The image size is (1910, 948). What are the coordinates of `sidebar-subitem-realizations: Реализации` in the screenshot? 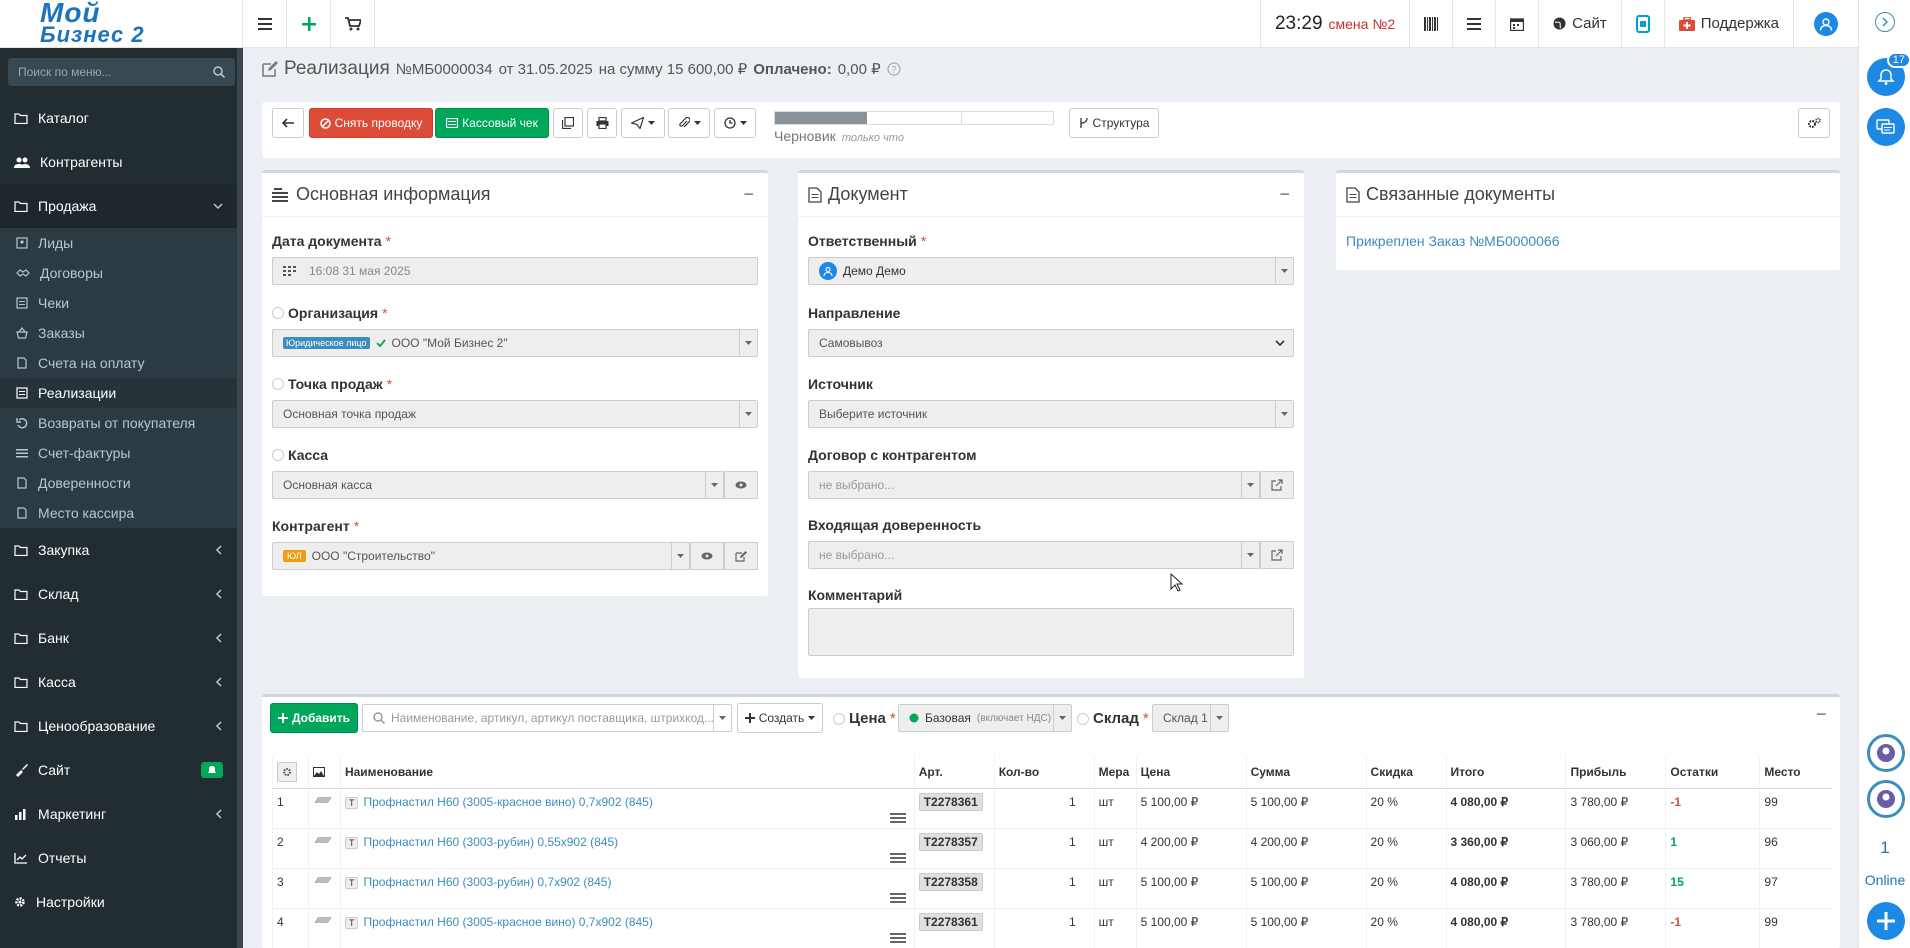 It's located at (121, 393).